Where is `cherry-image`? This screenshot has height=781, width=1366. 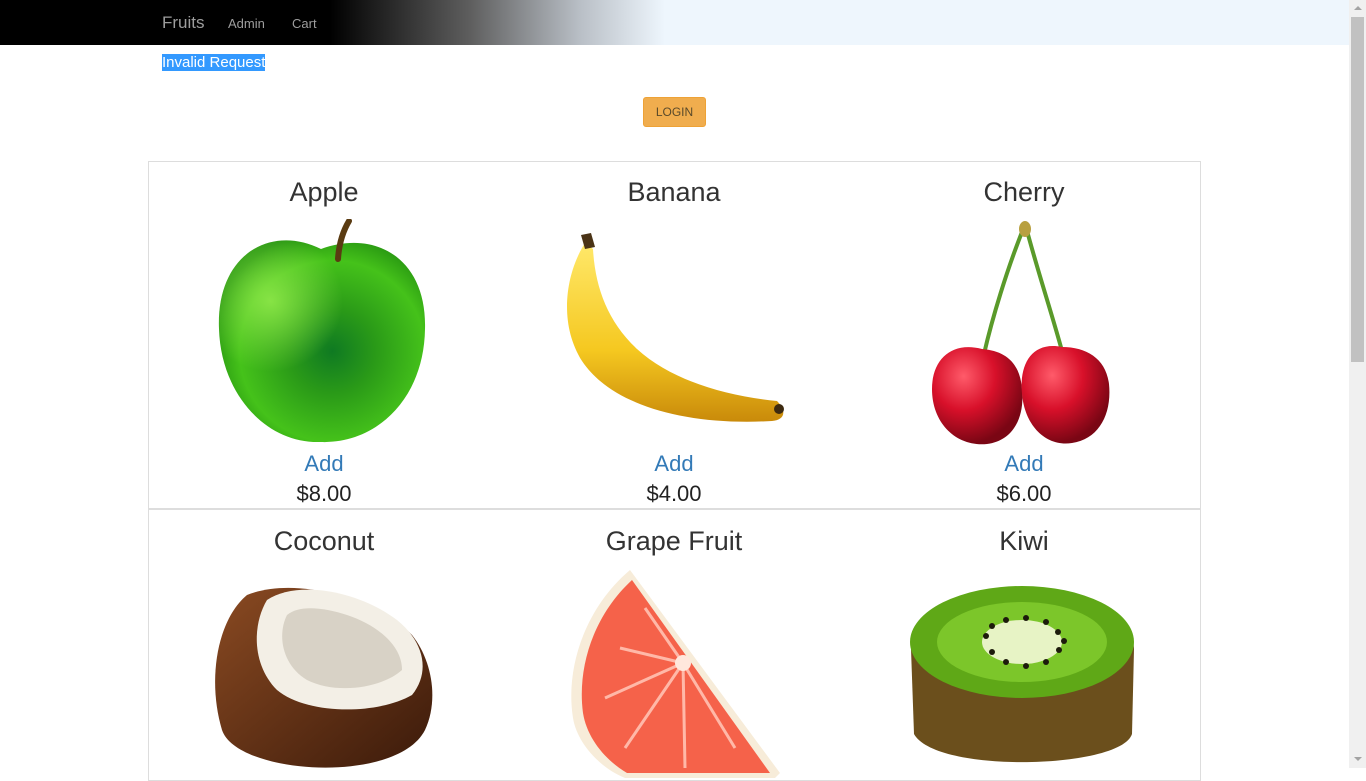
cherry-image is located at coordinates (1021, 333).